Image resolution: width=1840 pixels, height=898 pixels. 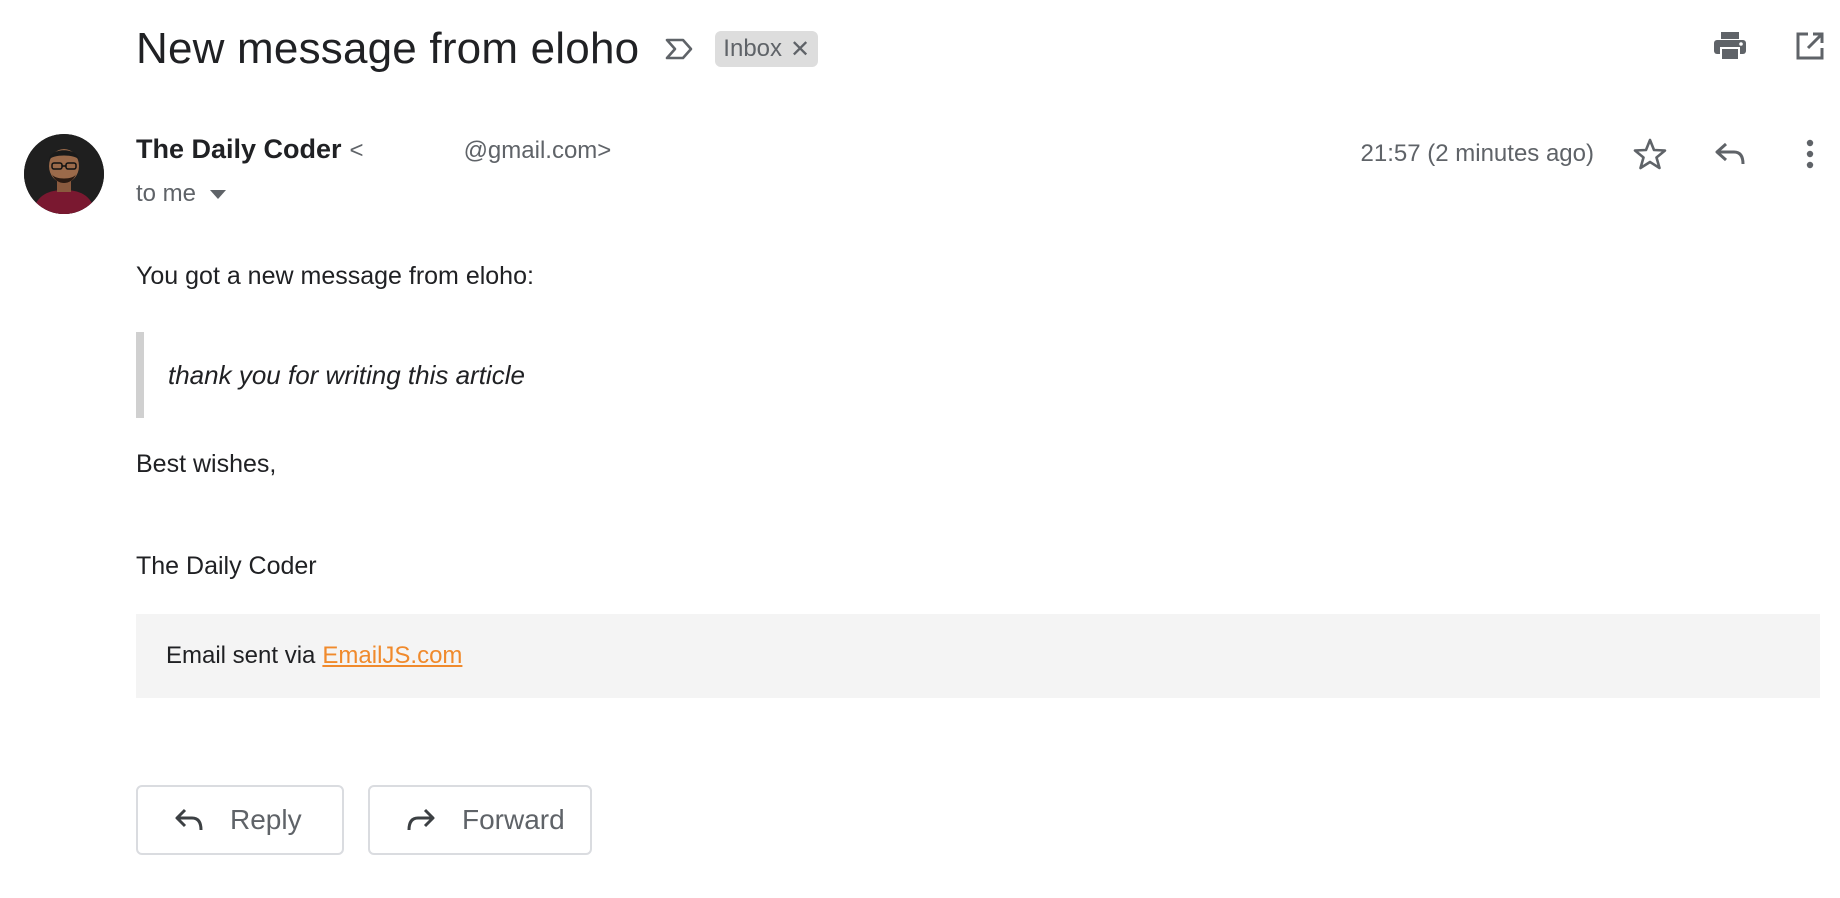 What do you see at coordinates (1810, 154) in the screenshot?
I see `more-vert-icon` at bounding box center [1810, 154].